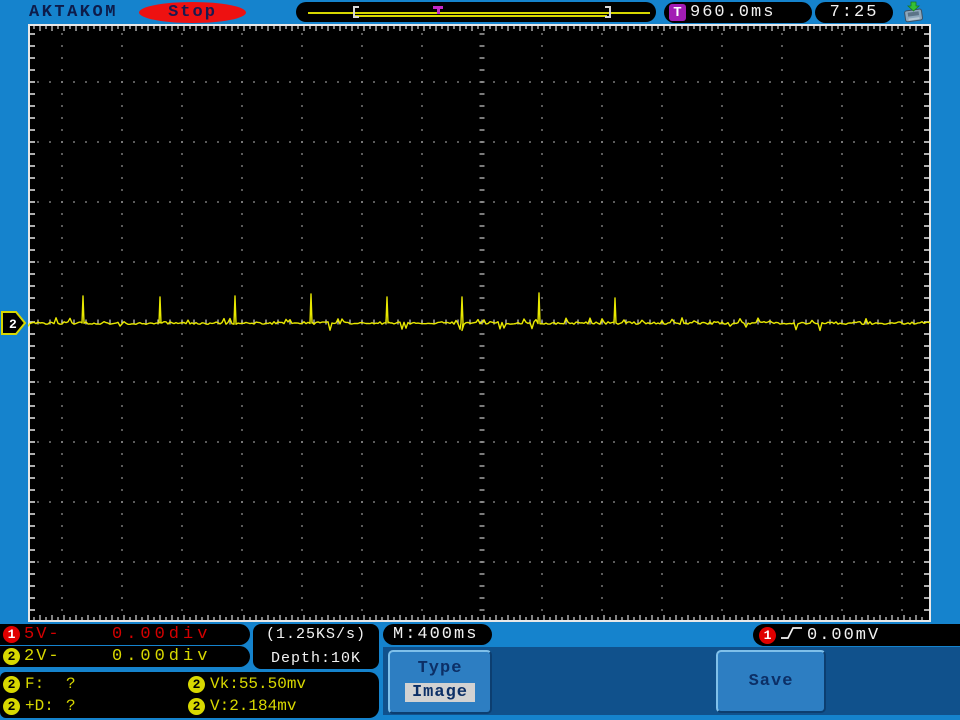 The width and height of the screenshot is (960, 720). What do you see at coordinates (315, 634) in the screenshot?
I see `sample-rate-label: (1.25KS/s)` at bounding box center [315, 634].